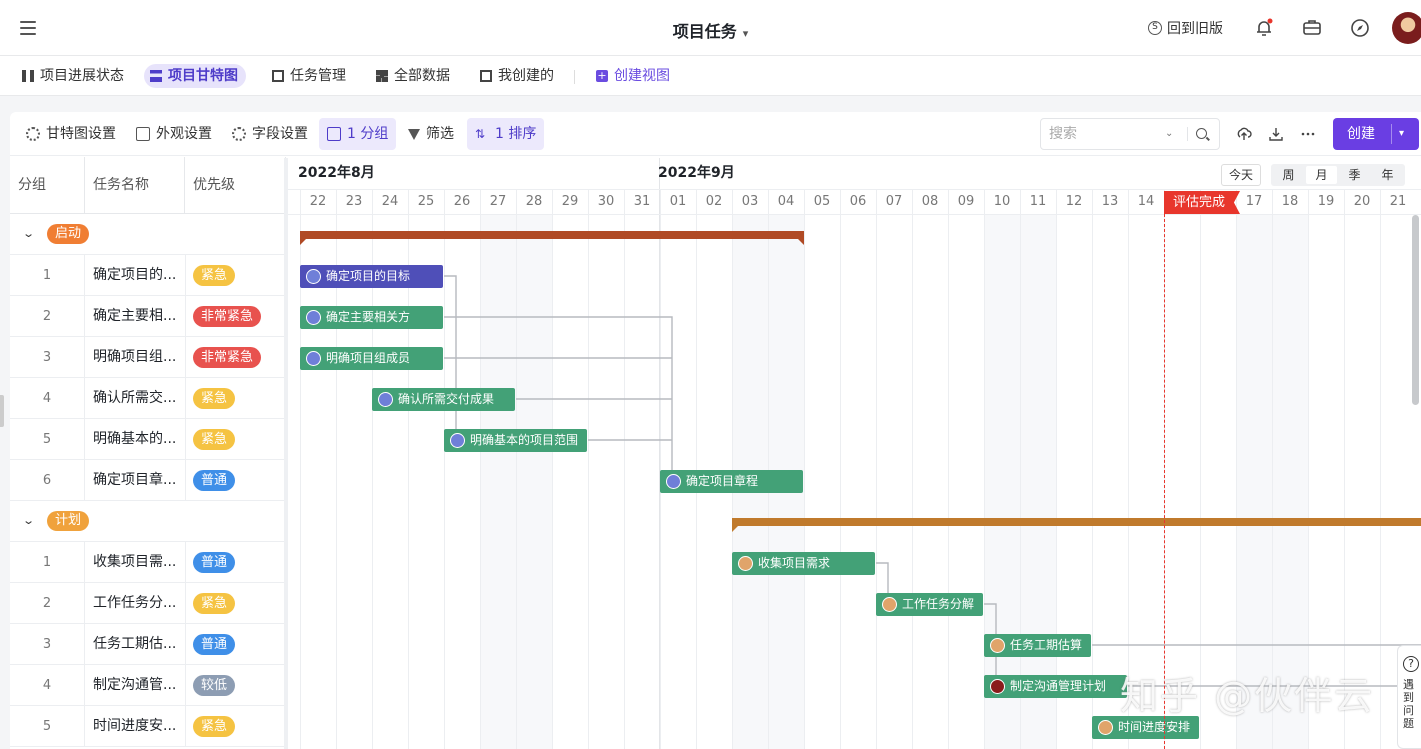  What do you see at coordinates (1409, 697) in the screenshot?
I see `help-widget: ? 遇到问题` at bounding box center [1409, 697].